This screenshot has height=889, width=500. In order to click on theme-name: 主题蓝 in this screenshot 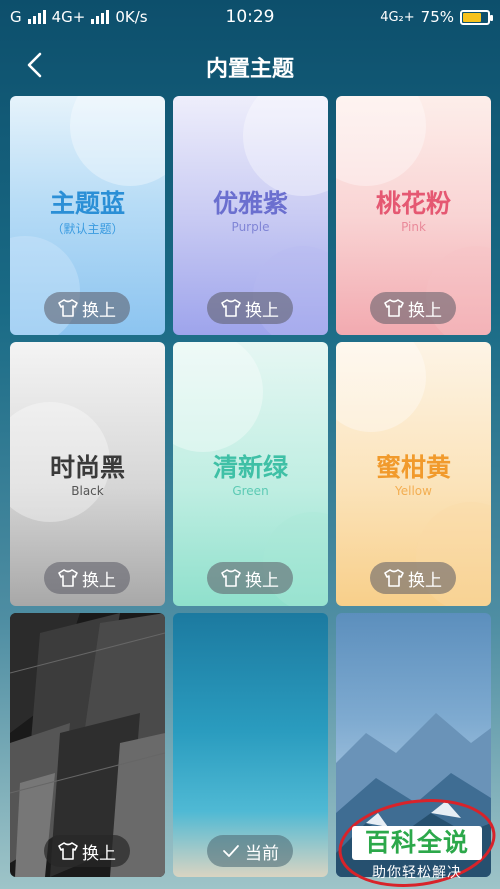, I will do `click(87, 203)`.